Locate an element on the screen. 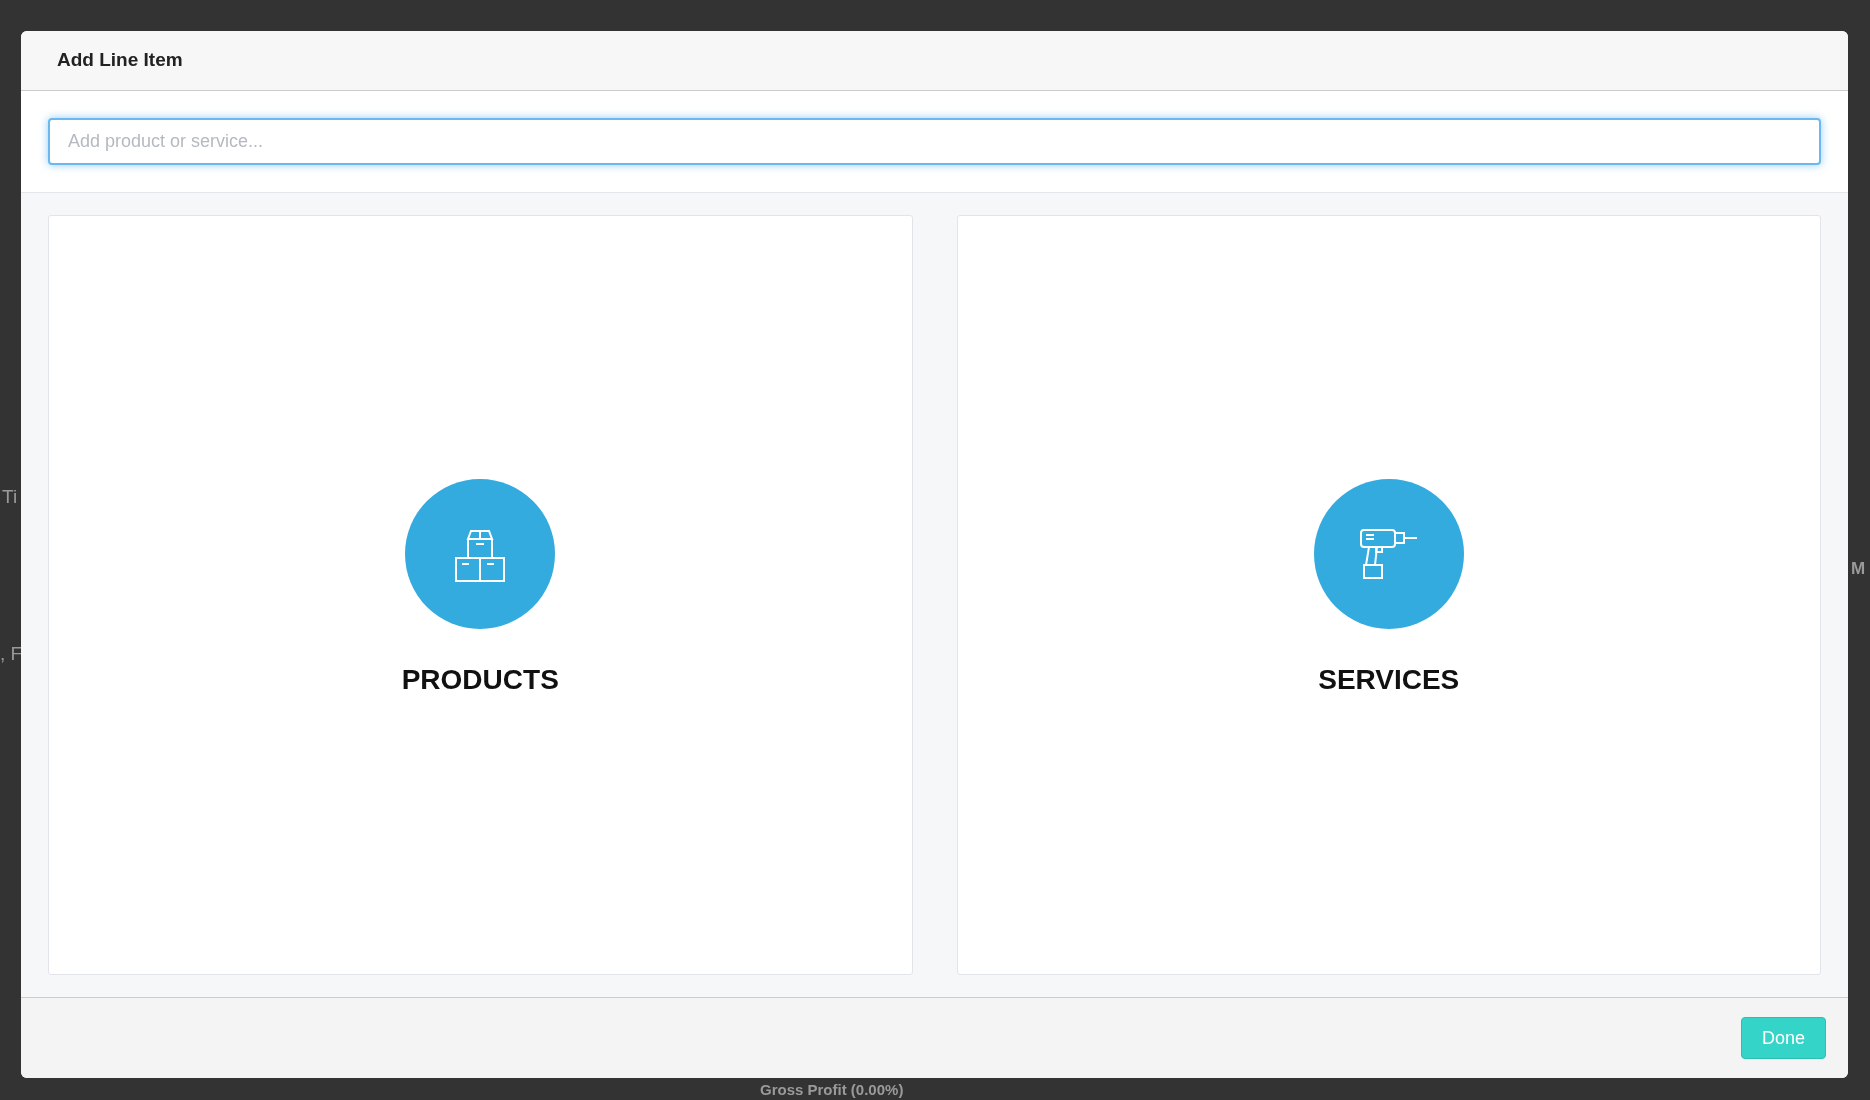 The width and height of the screenshot is (1870, 1100). background-text: Gross Profit (0.00%) is located at coordinates (832, 1089).